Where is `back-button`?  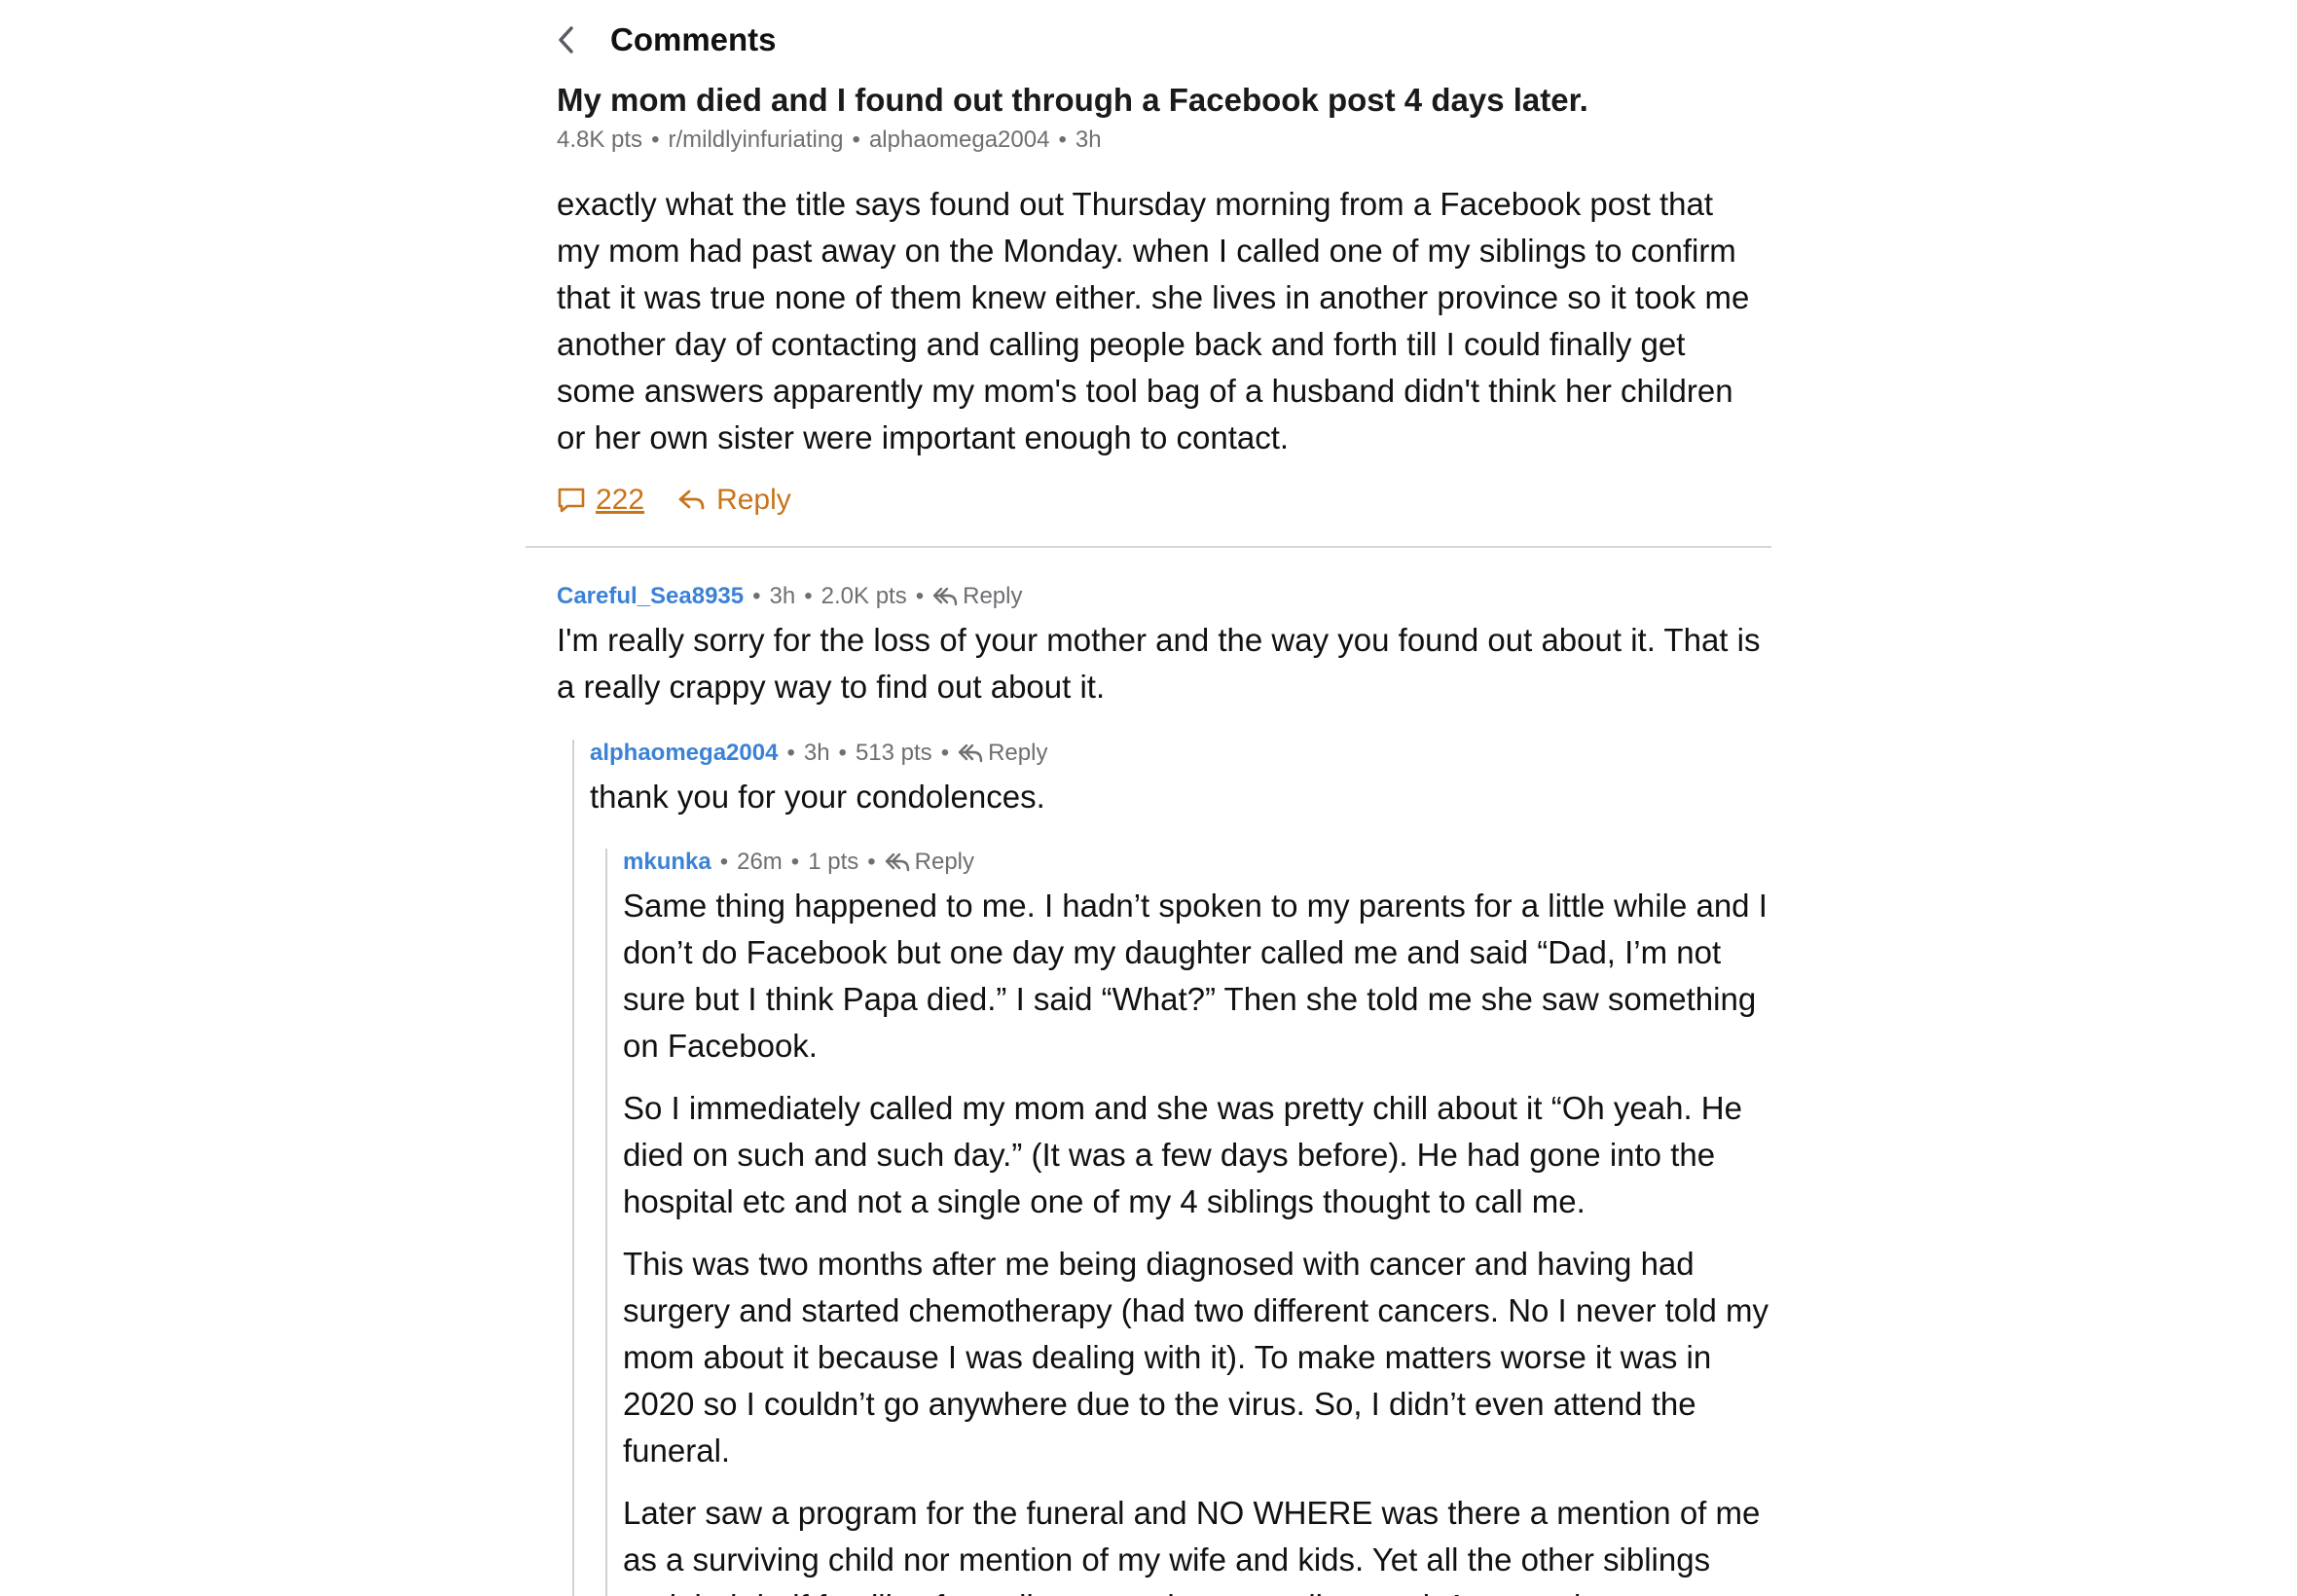
back-button is located at coordinates (568, 40).